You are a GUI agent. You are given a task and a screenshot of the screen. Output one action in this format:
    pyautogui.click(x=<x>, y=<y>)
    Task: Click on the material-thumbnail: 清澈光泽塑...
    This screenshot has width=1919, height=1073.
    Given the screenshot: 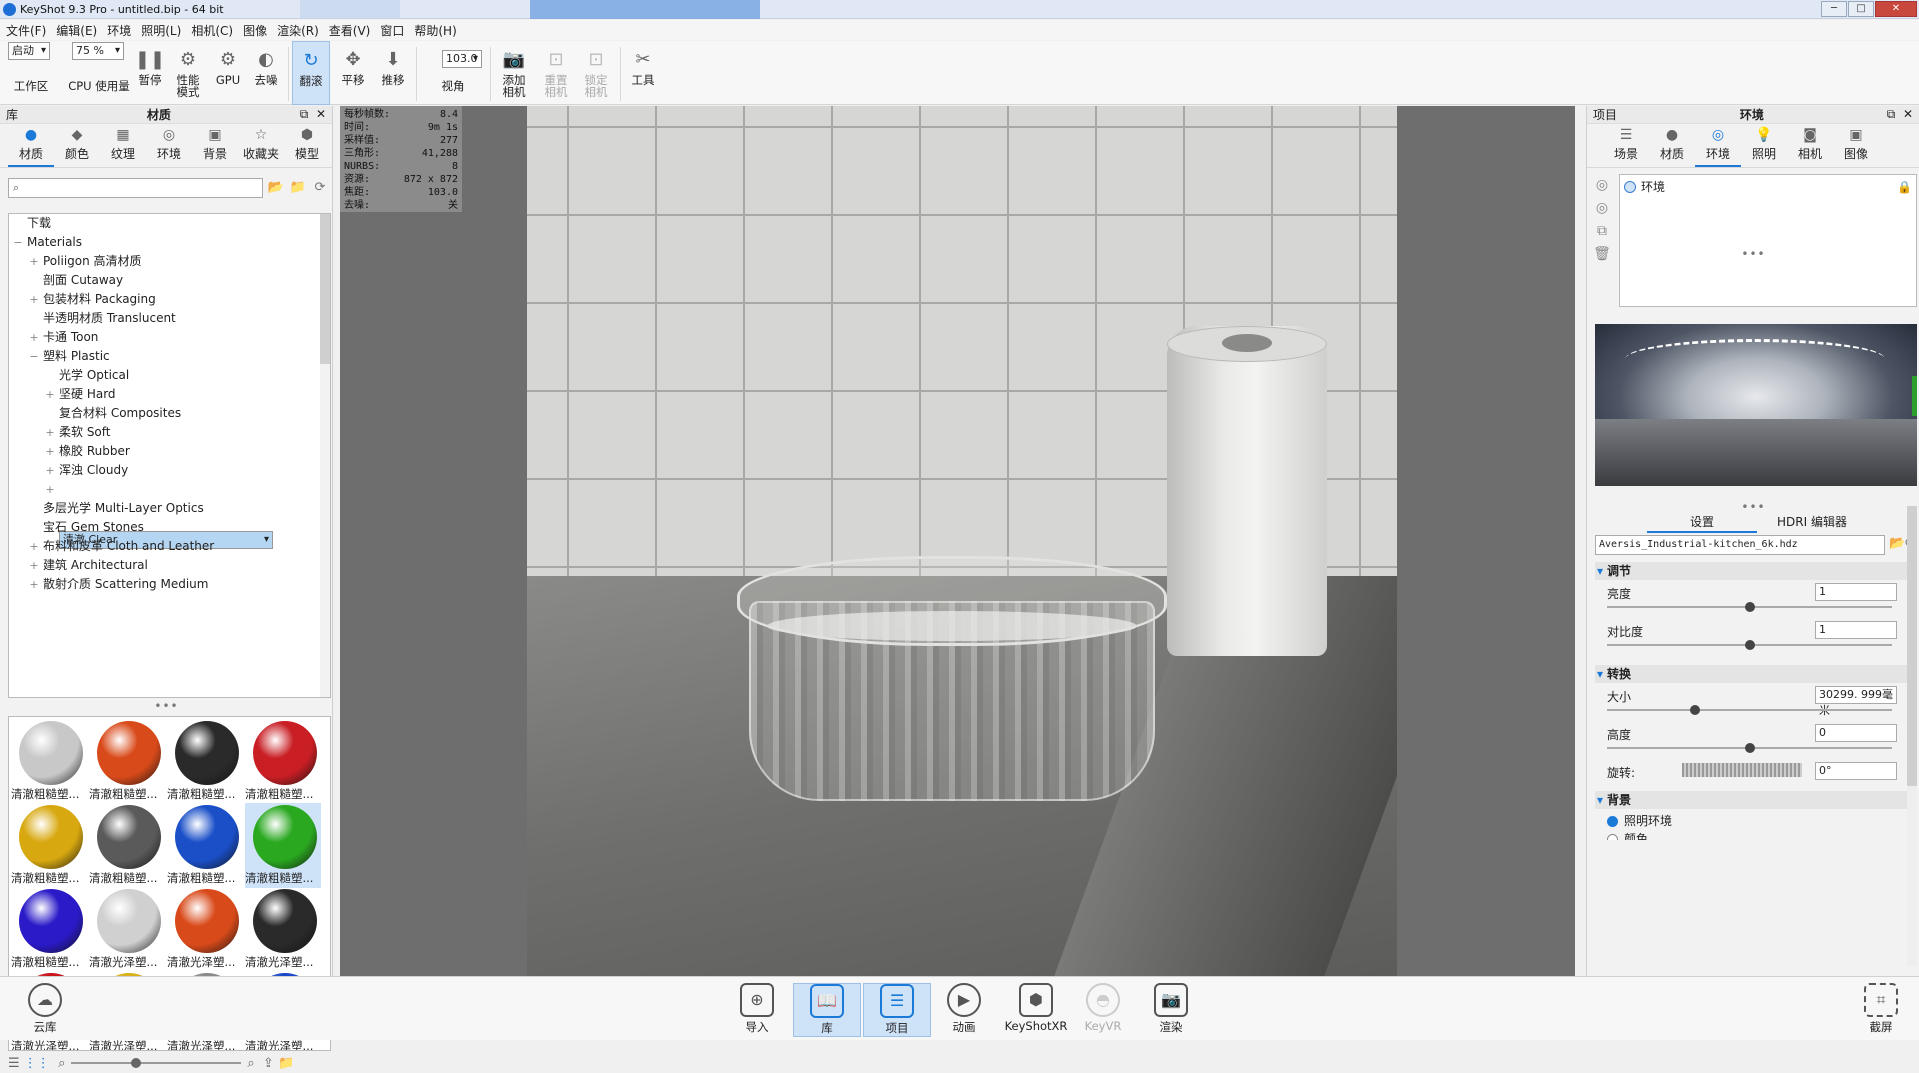 What is the action you would take?
    pyautogui.click(x=283, y=929)
    